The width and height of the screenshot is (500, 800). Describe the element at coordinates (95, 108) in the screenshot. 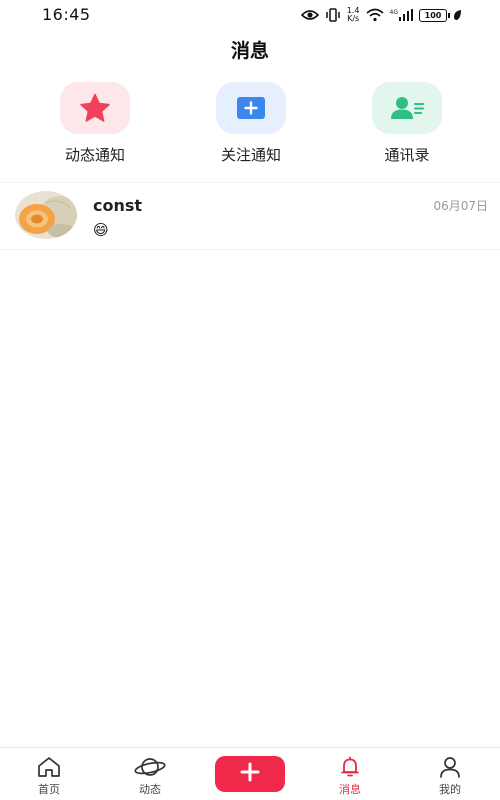

I see `star-icon` at that location.